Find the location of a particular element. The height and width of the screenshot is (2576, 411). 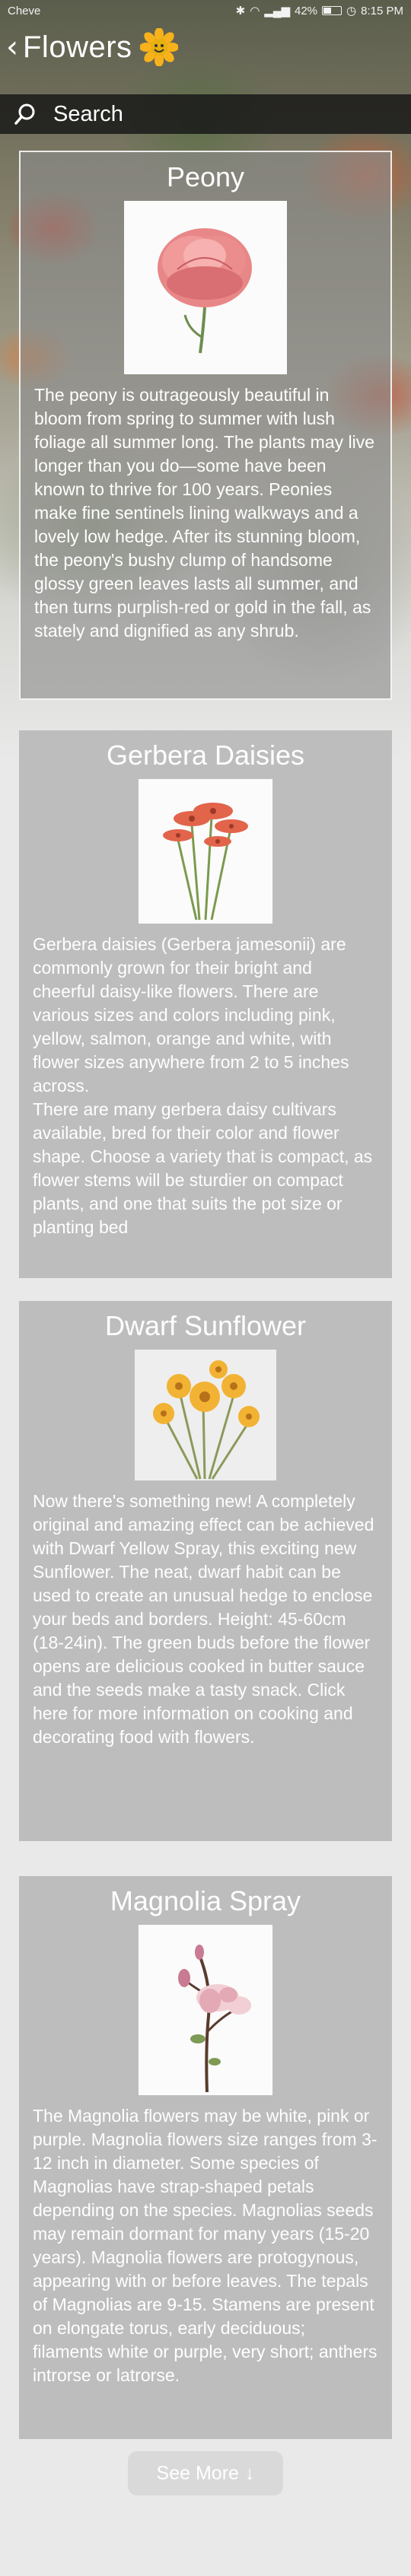

gerbera-image is located at coordinates (205, 852).